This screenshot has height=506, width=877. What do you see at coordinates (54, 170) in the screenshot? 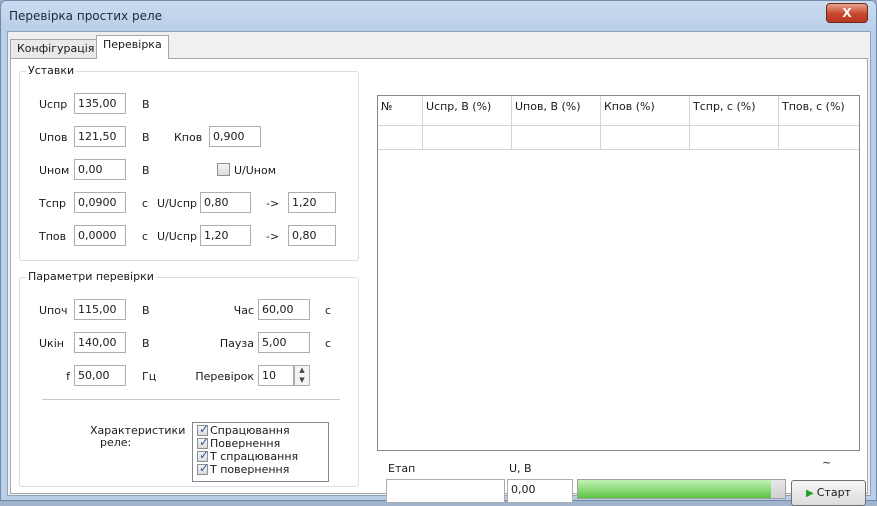
I see `u-nominal-label: Uном` at bounding box center [54, 170].